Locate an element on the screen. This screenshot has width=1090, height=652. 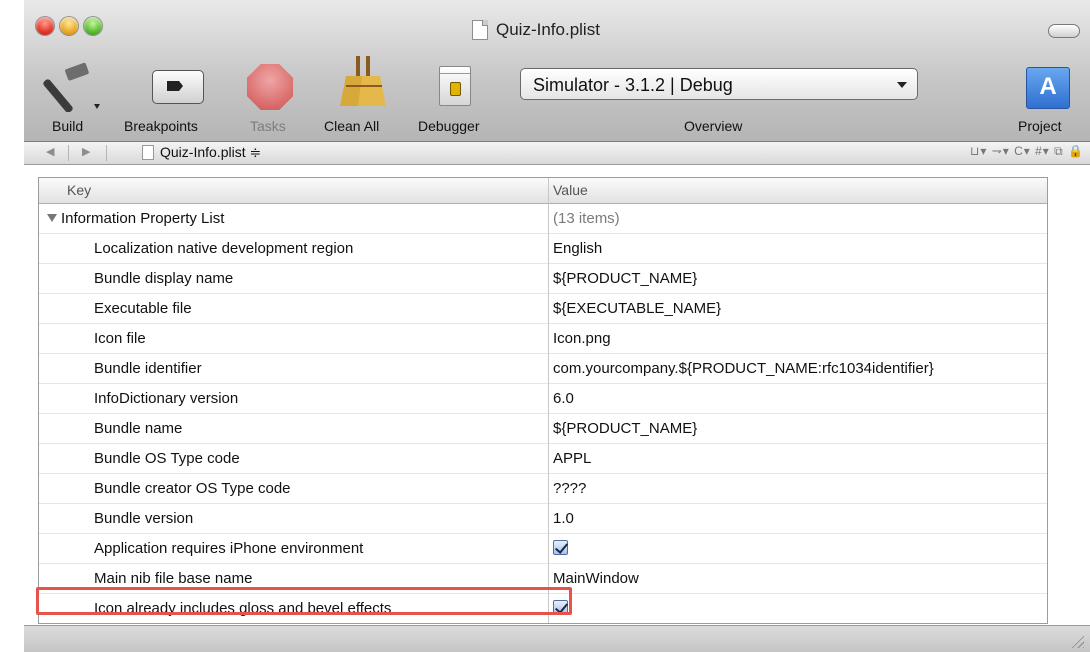
row-value: MainWindow is located at coordinates (596, 578).